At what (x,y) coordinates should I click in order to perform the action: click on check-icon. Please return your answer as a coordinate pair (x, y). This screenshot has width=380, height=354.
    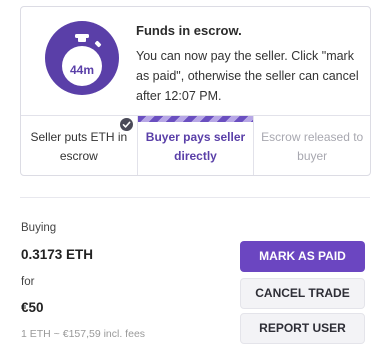
    Looking at the image, I should click on (126, 124).